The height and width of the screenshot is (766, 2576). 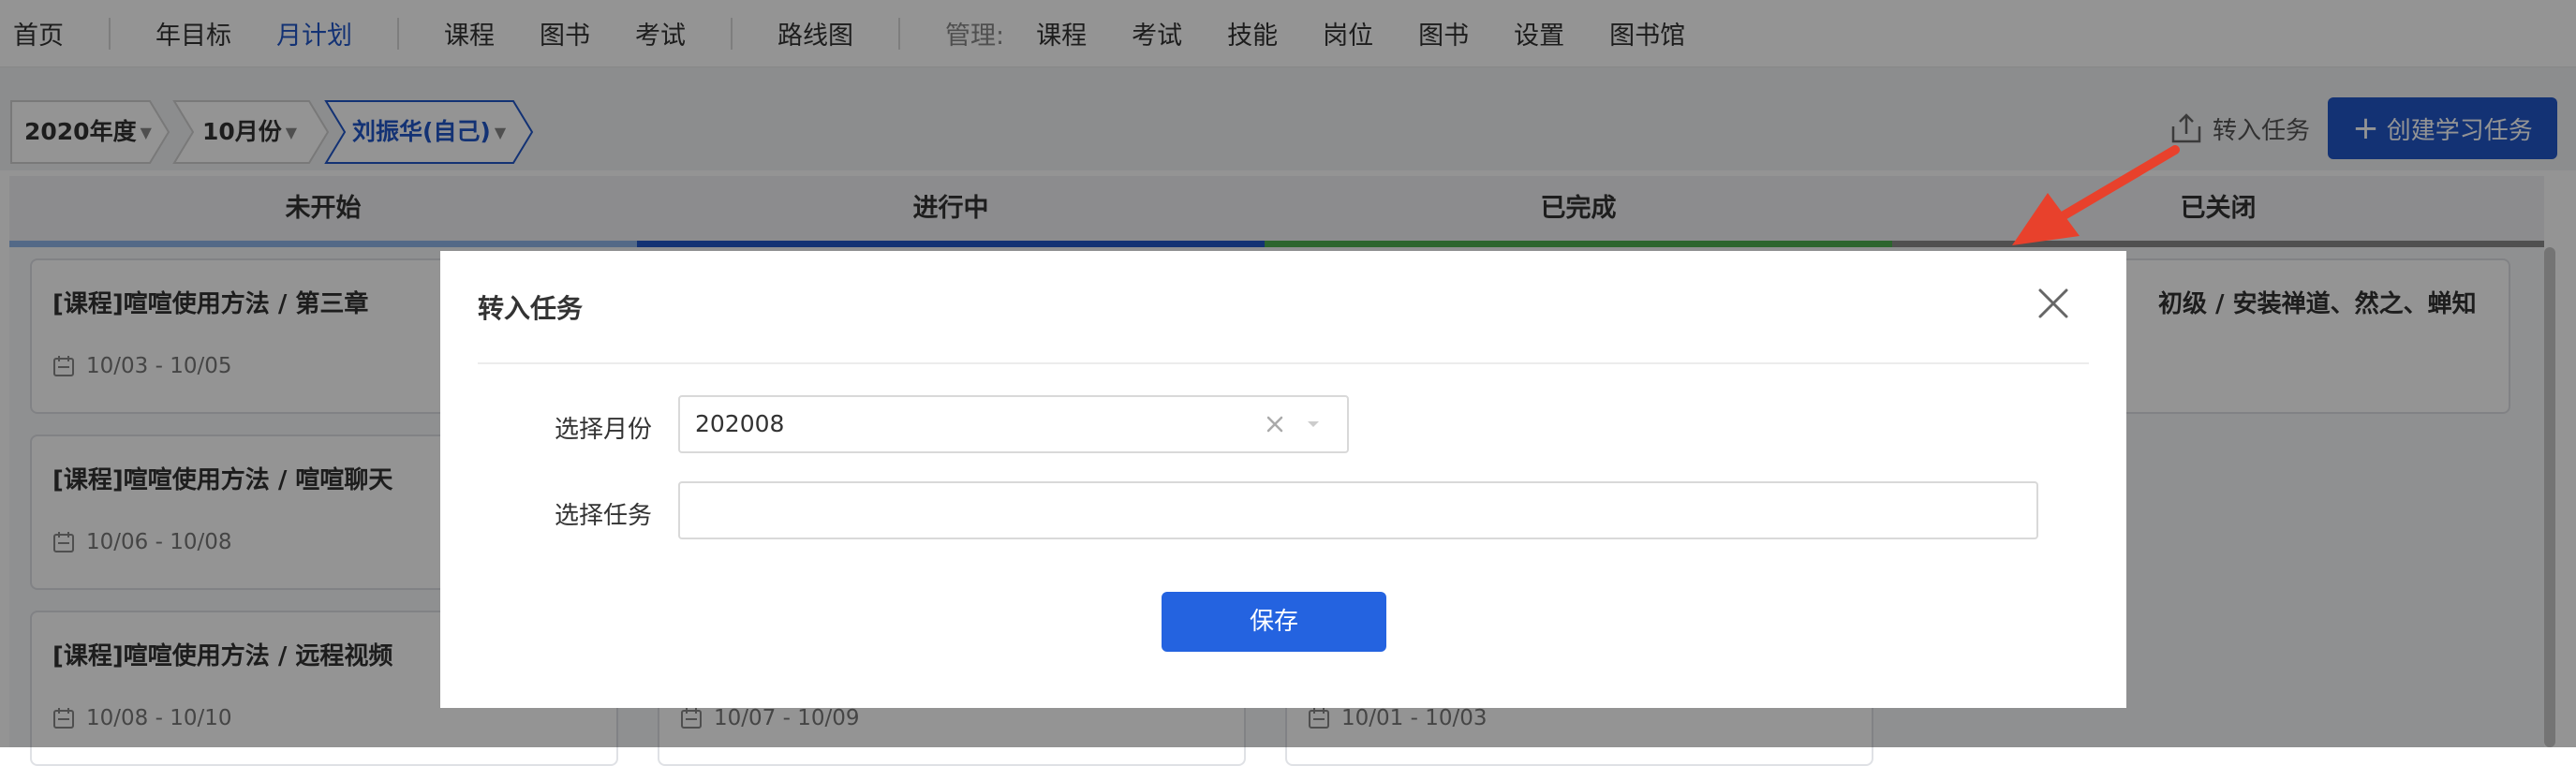 What do you see at coordinates (1313, 424) in the screenshot?
I see `chevron-down-icon` at bounding box center [1313, 424].